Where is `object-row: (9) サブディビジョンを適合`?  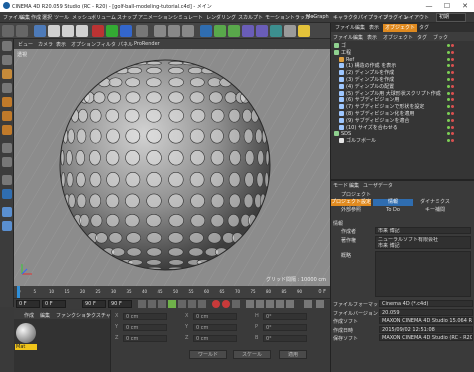
object-row: (9) サブディビジョンを適合 is located at coordinates (402, 120).